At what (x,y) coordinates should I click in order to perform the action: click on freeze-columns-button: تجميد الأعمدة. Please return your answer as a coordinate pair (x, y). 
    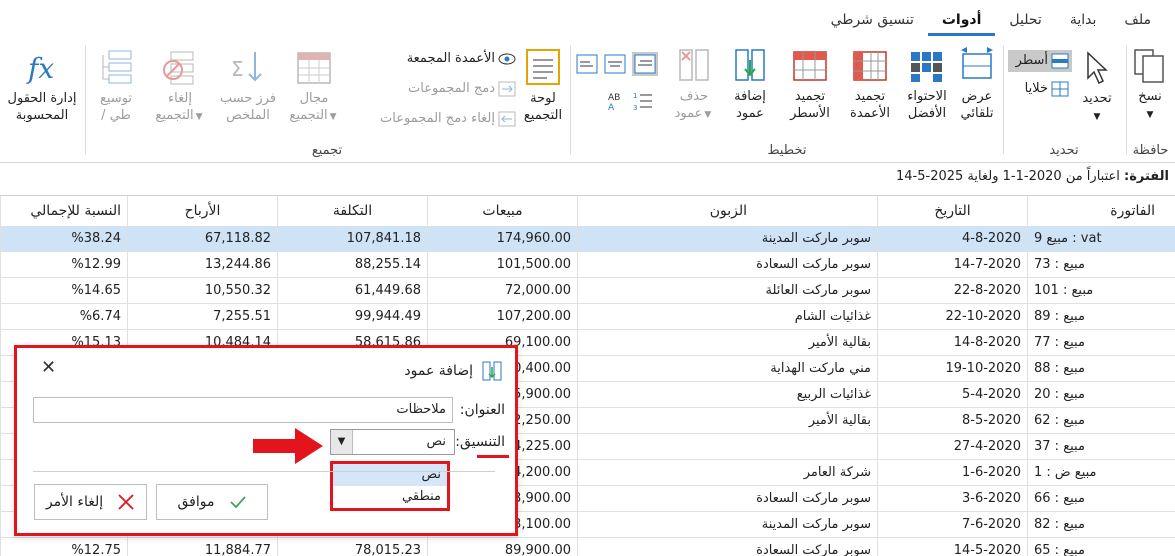
    Looking at the image, I should click on (870, 84).